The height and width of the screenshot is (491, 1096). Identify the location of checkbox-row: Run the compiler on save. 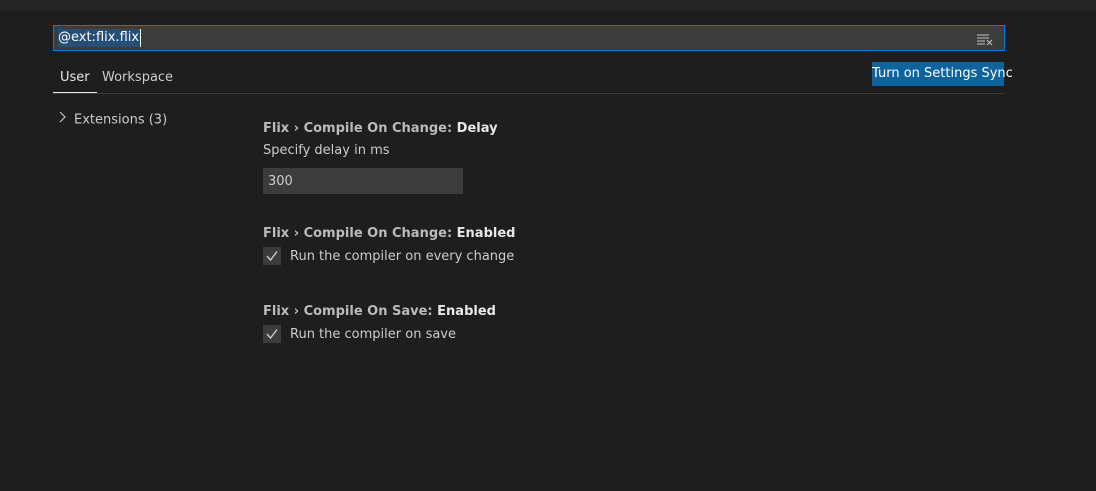
(463, 334).